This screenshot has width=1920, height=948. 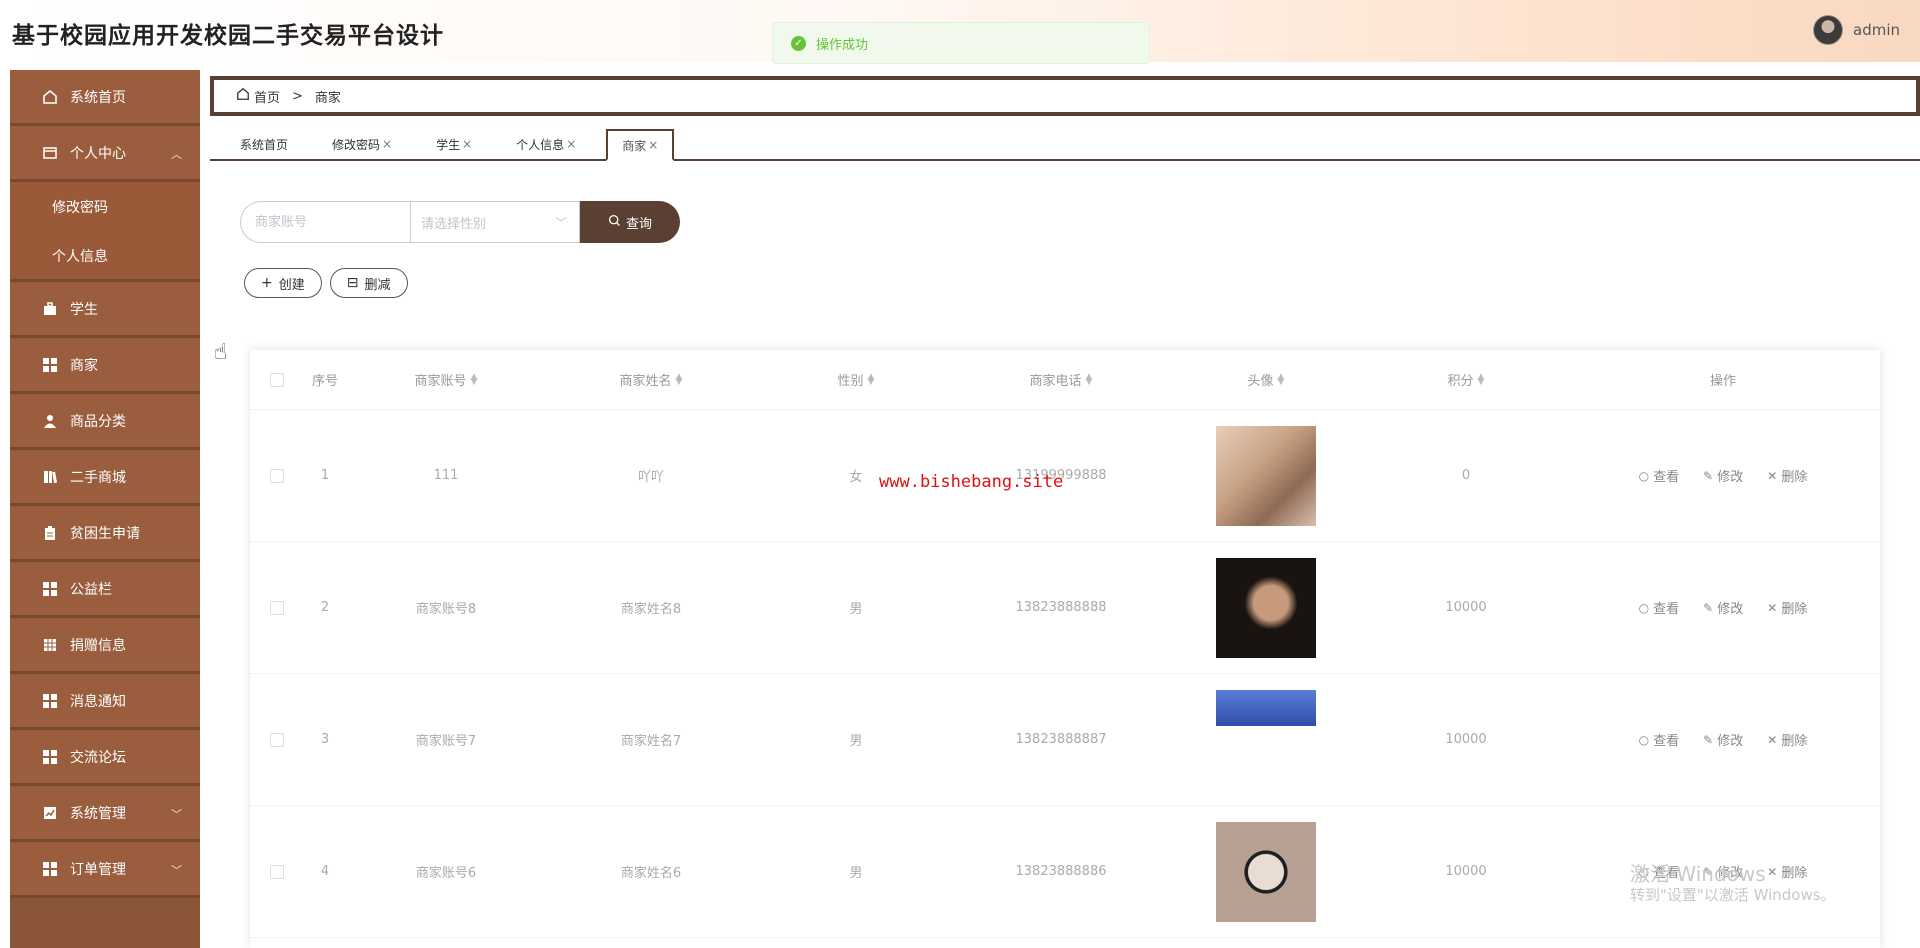 I want to click on batch-delete-button-label: 删减, so click(x=377, y=285).